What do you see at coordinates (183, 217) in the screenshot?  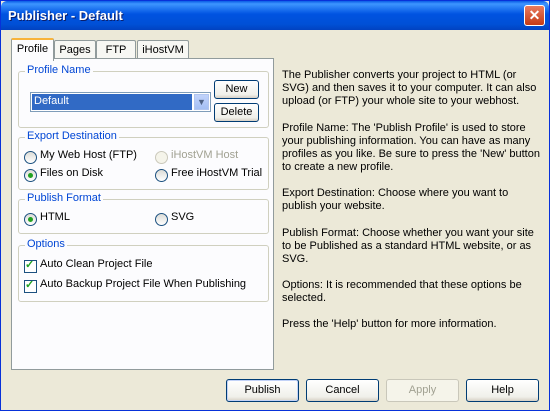 I see `label-svg: SVG` at bounding box center [183, 217].